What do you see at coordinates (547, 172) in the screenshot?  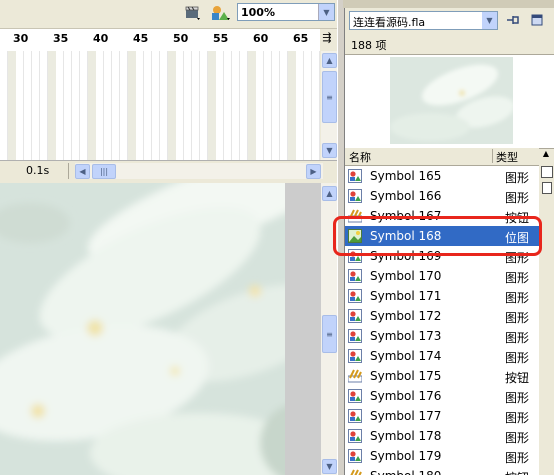 I see `wide-view-icon` at bounding box center [547, 172].